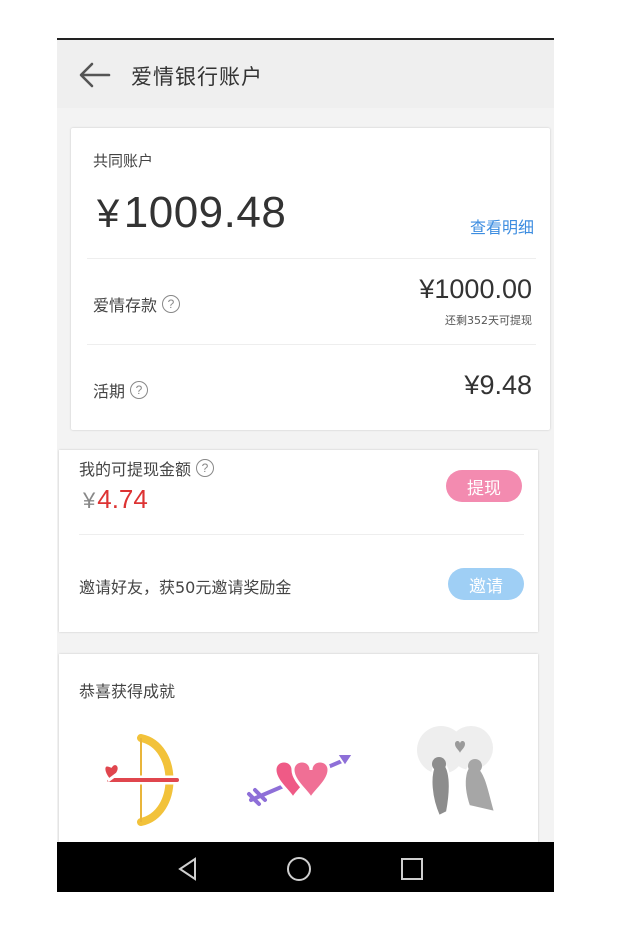  What do you see at coordinates (498, 385) in the screenshot?
I see `current-value: ¥9.48` at bounding box center [498, 385].